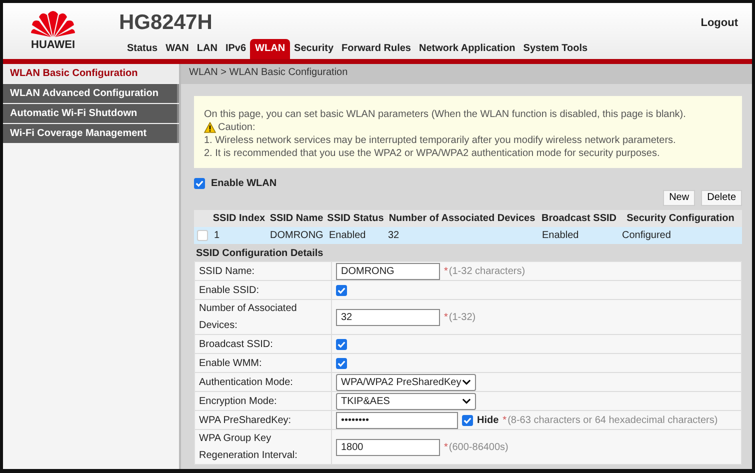 The width and height of the screenshot is (755, 473). Describe the element at coordinates (397, 420) in the screenshot. I see `input-field: ••••••••` at that location.